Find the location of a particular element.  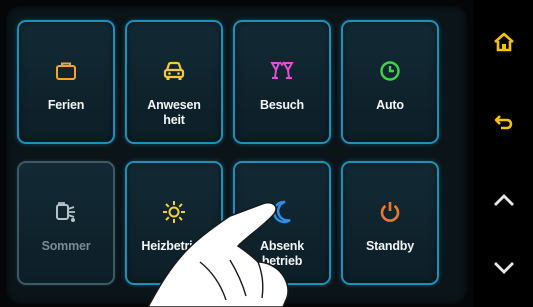

scroll-down-button is located at coordinates (504, 270).